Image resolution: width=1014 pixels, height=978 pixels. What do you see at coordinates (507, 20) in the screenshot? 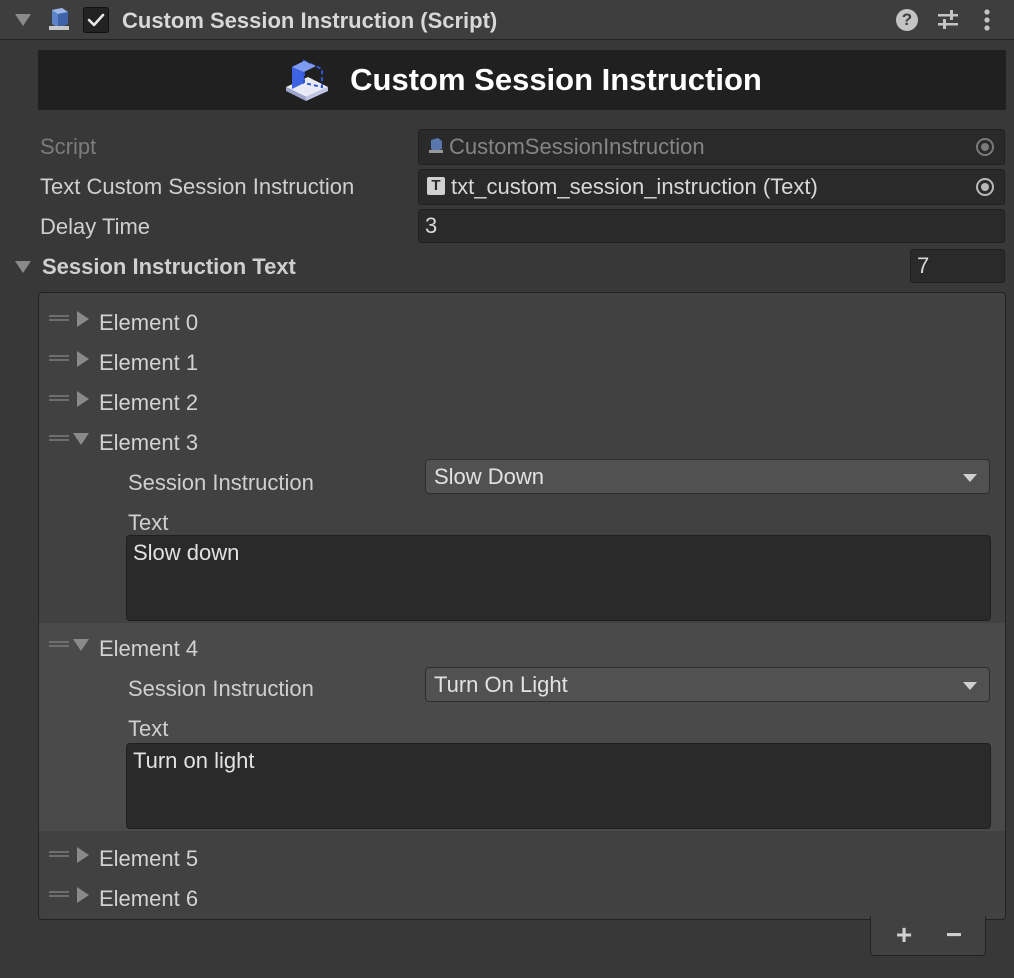
I see `component-header: Custom Session Instruction (Script) ?` at bounding box center [507, 20].